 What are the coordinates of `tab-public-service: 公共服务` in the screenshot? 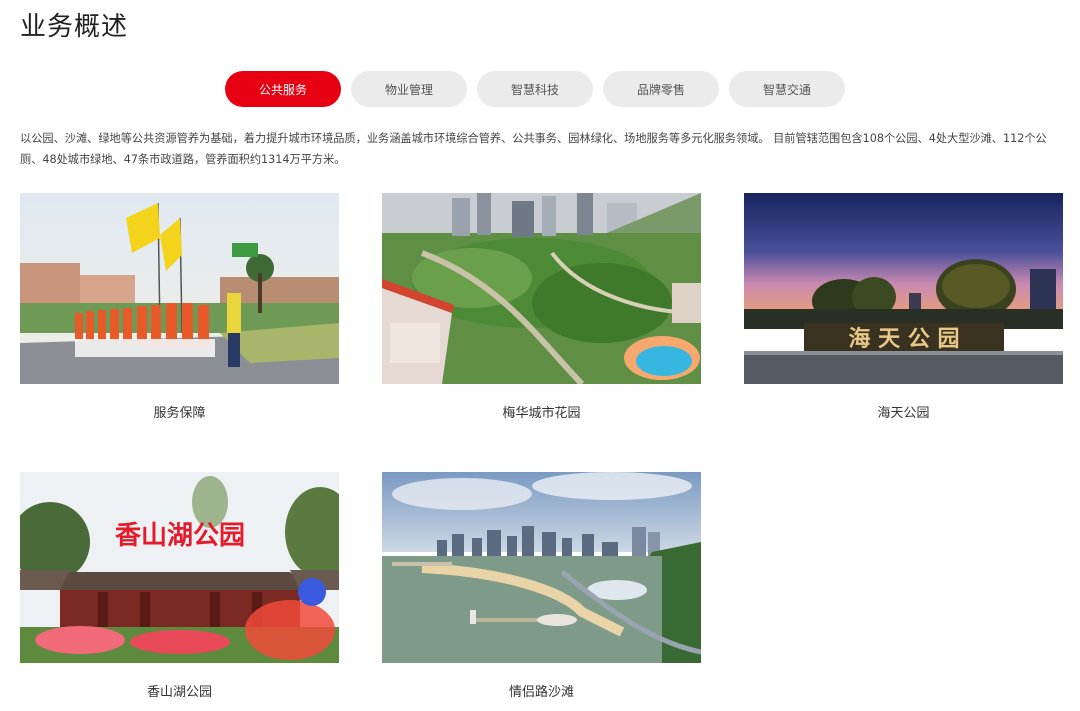 It's located at (283, 89).